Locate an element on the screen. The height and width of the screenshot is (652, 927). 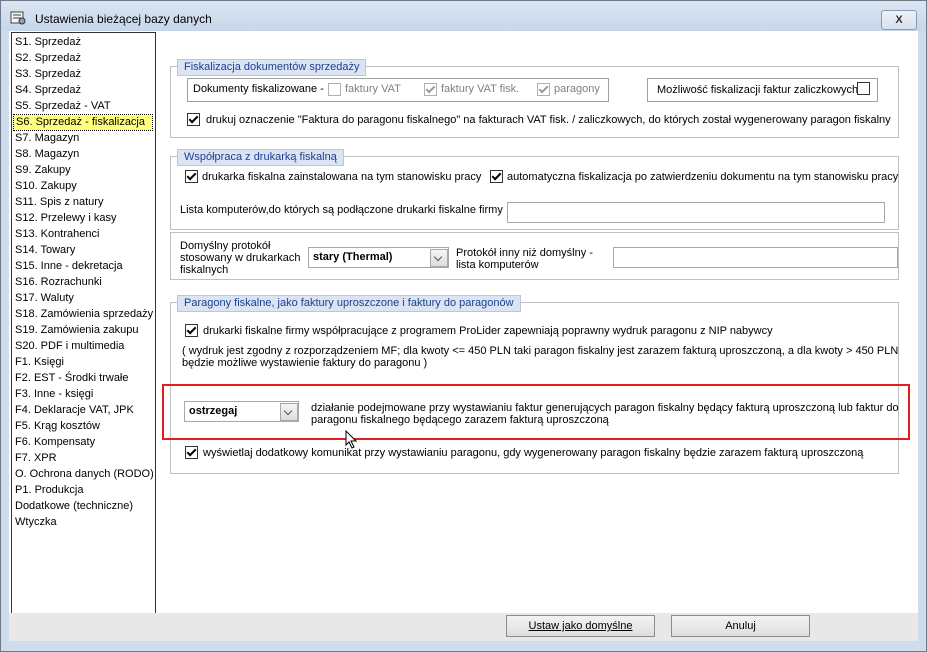
sidebar-item: F5. Krąg kosztów is located at coordinates (57, 426).